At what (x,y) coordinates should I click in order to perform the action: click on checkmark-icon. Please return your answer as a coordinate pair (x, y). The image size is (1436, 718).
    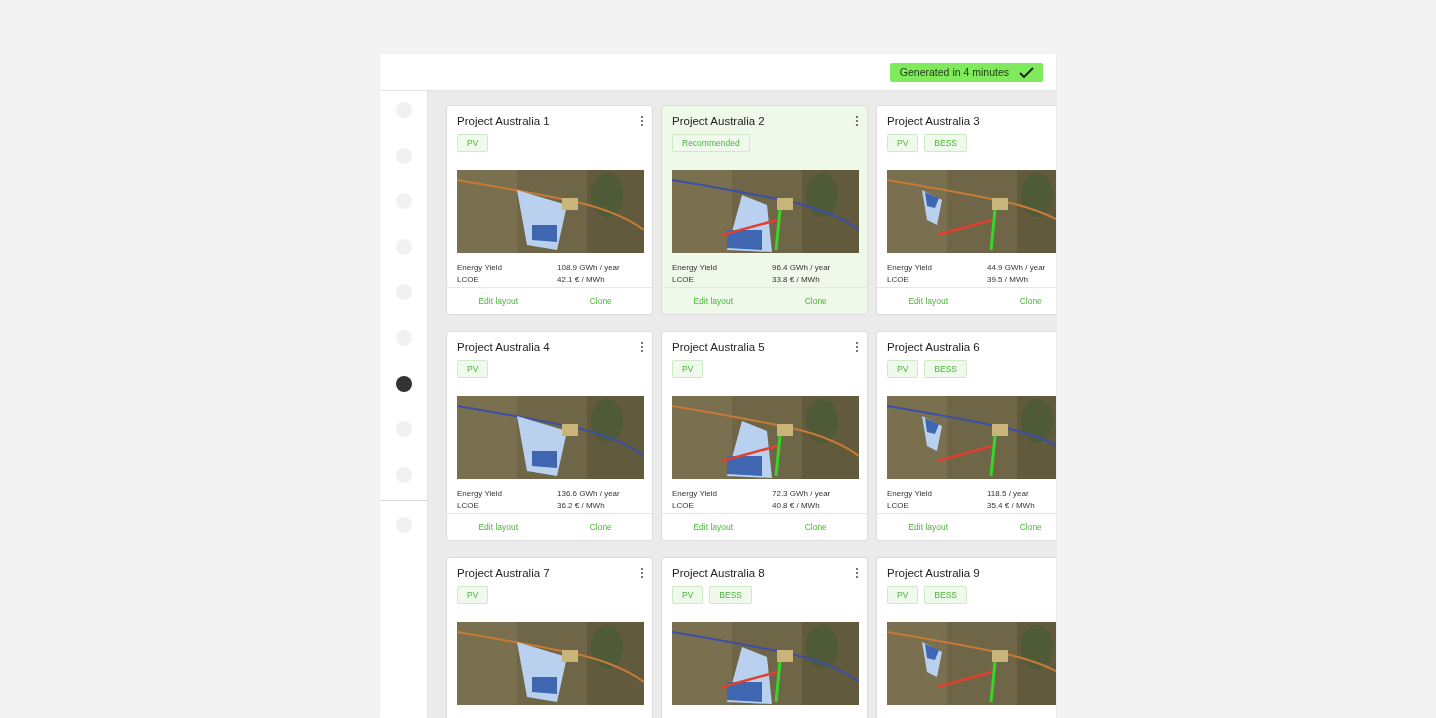
    Looking at the image, I should click on (1026, 72).